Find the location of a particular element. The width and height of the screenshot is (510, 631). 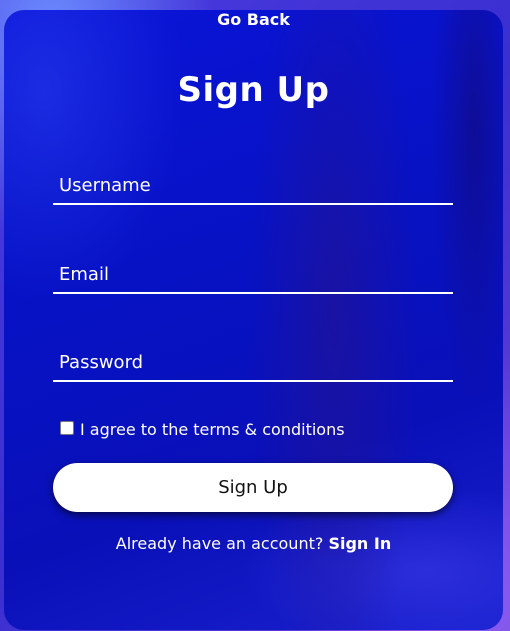

terms-checkbox is located at coordinates (67, 427).